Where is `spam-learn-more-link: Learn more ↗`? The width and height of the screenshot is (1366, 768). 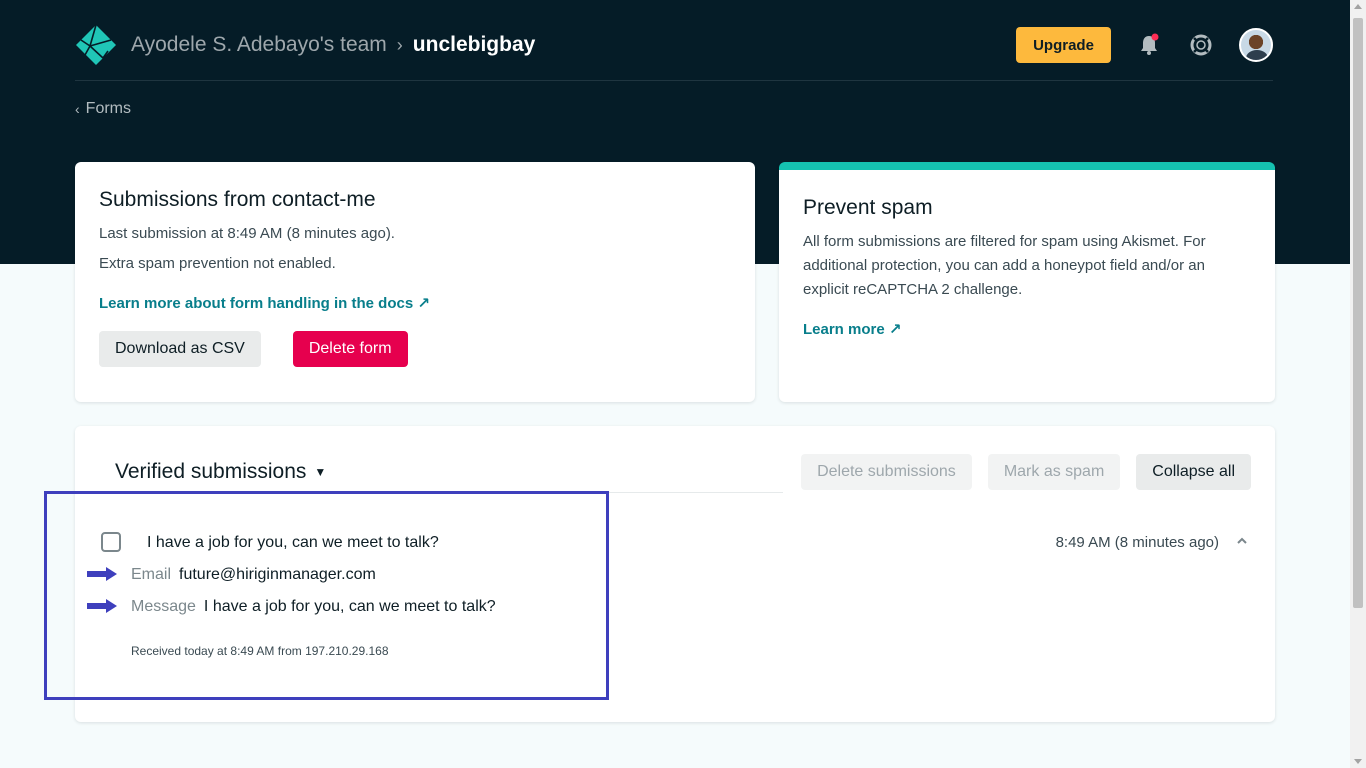 spam-learn-more-link: Learn more ↗ is located at coordinates (852, 329).